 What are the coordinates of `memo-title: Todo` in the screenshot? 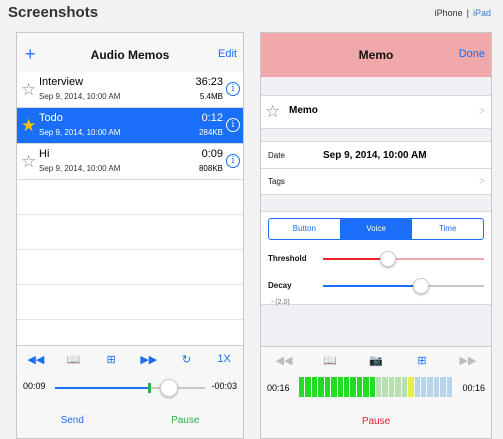 It's located at (51, 118).